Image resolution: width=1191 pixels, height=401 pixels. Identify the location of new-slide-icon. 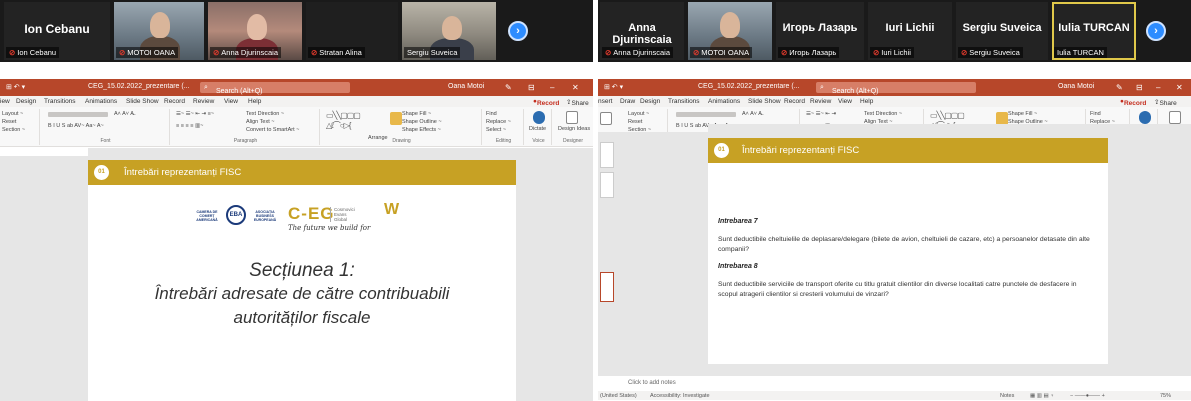
(606, 118).